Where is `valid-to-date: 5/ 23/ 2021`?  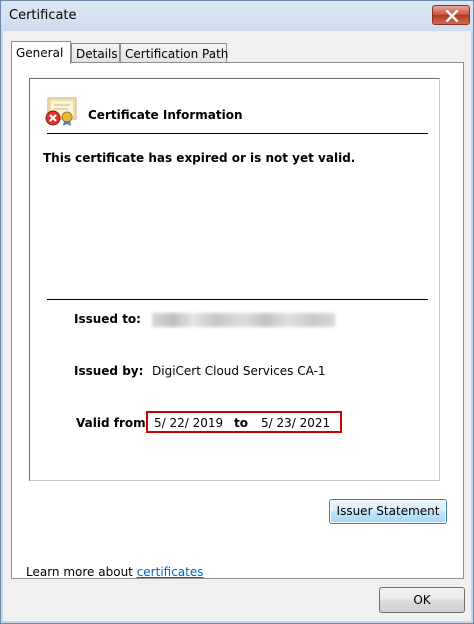 valid-to-date: 5/ 23/ 2021 is located at coordinates (296, 423).